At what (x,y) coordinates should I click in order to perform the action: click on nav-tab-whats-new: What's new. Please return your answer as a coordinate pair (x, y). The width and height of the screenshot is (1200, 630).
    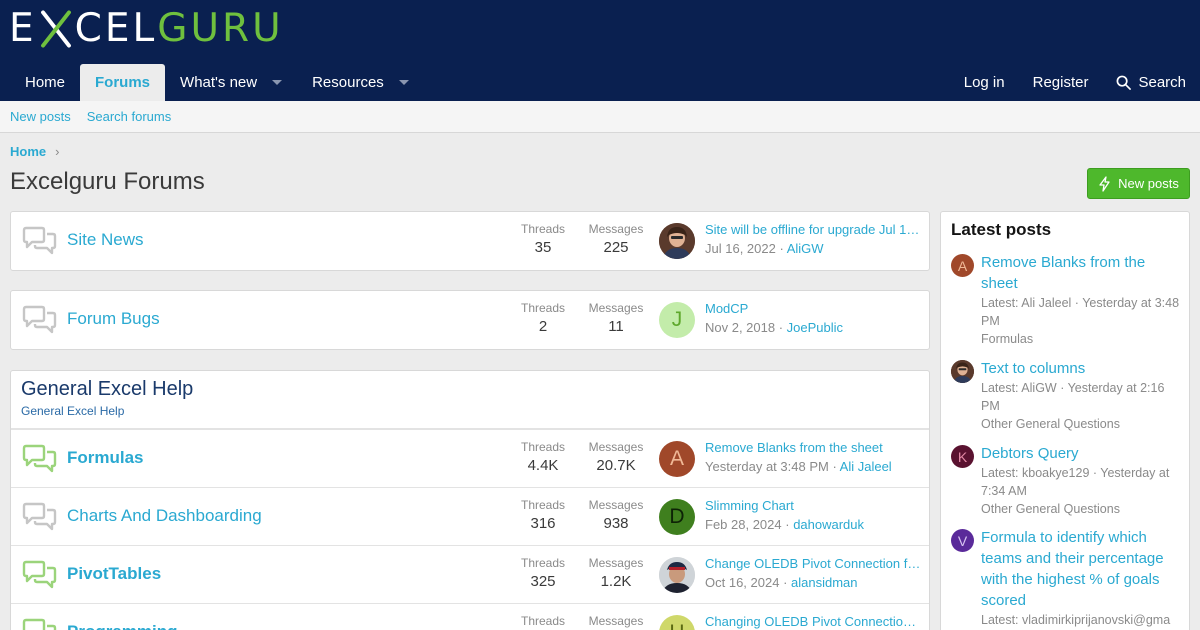
    Looking at the image, I should click on (231, 82).